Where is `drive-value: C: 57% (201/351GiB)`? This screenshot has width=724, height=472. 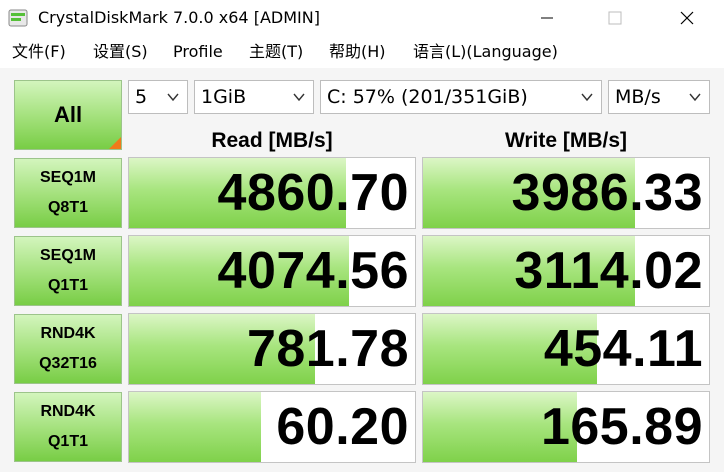
drive-value: C: 57% (201/351GiB) is located at coordinates (427, 97).